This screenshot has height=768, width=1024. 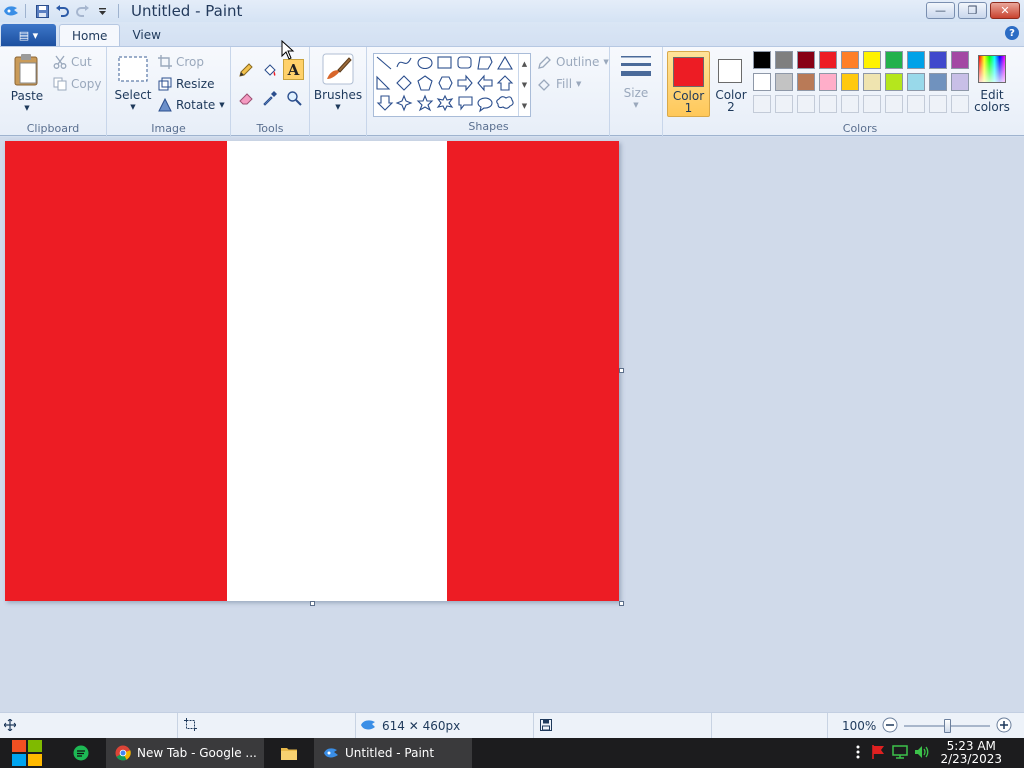 I want to click on customize-quick-access-icon, so click(x=102, y=11).